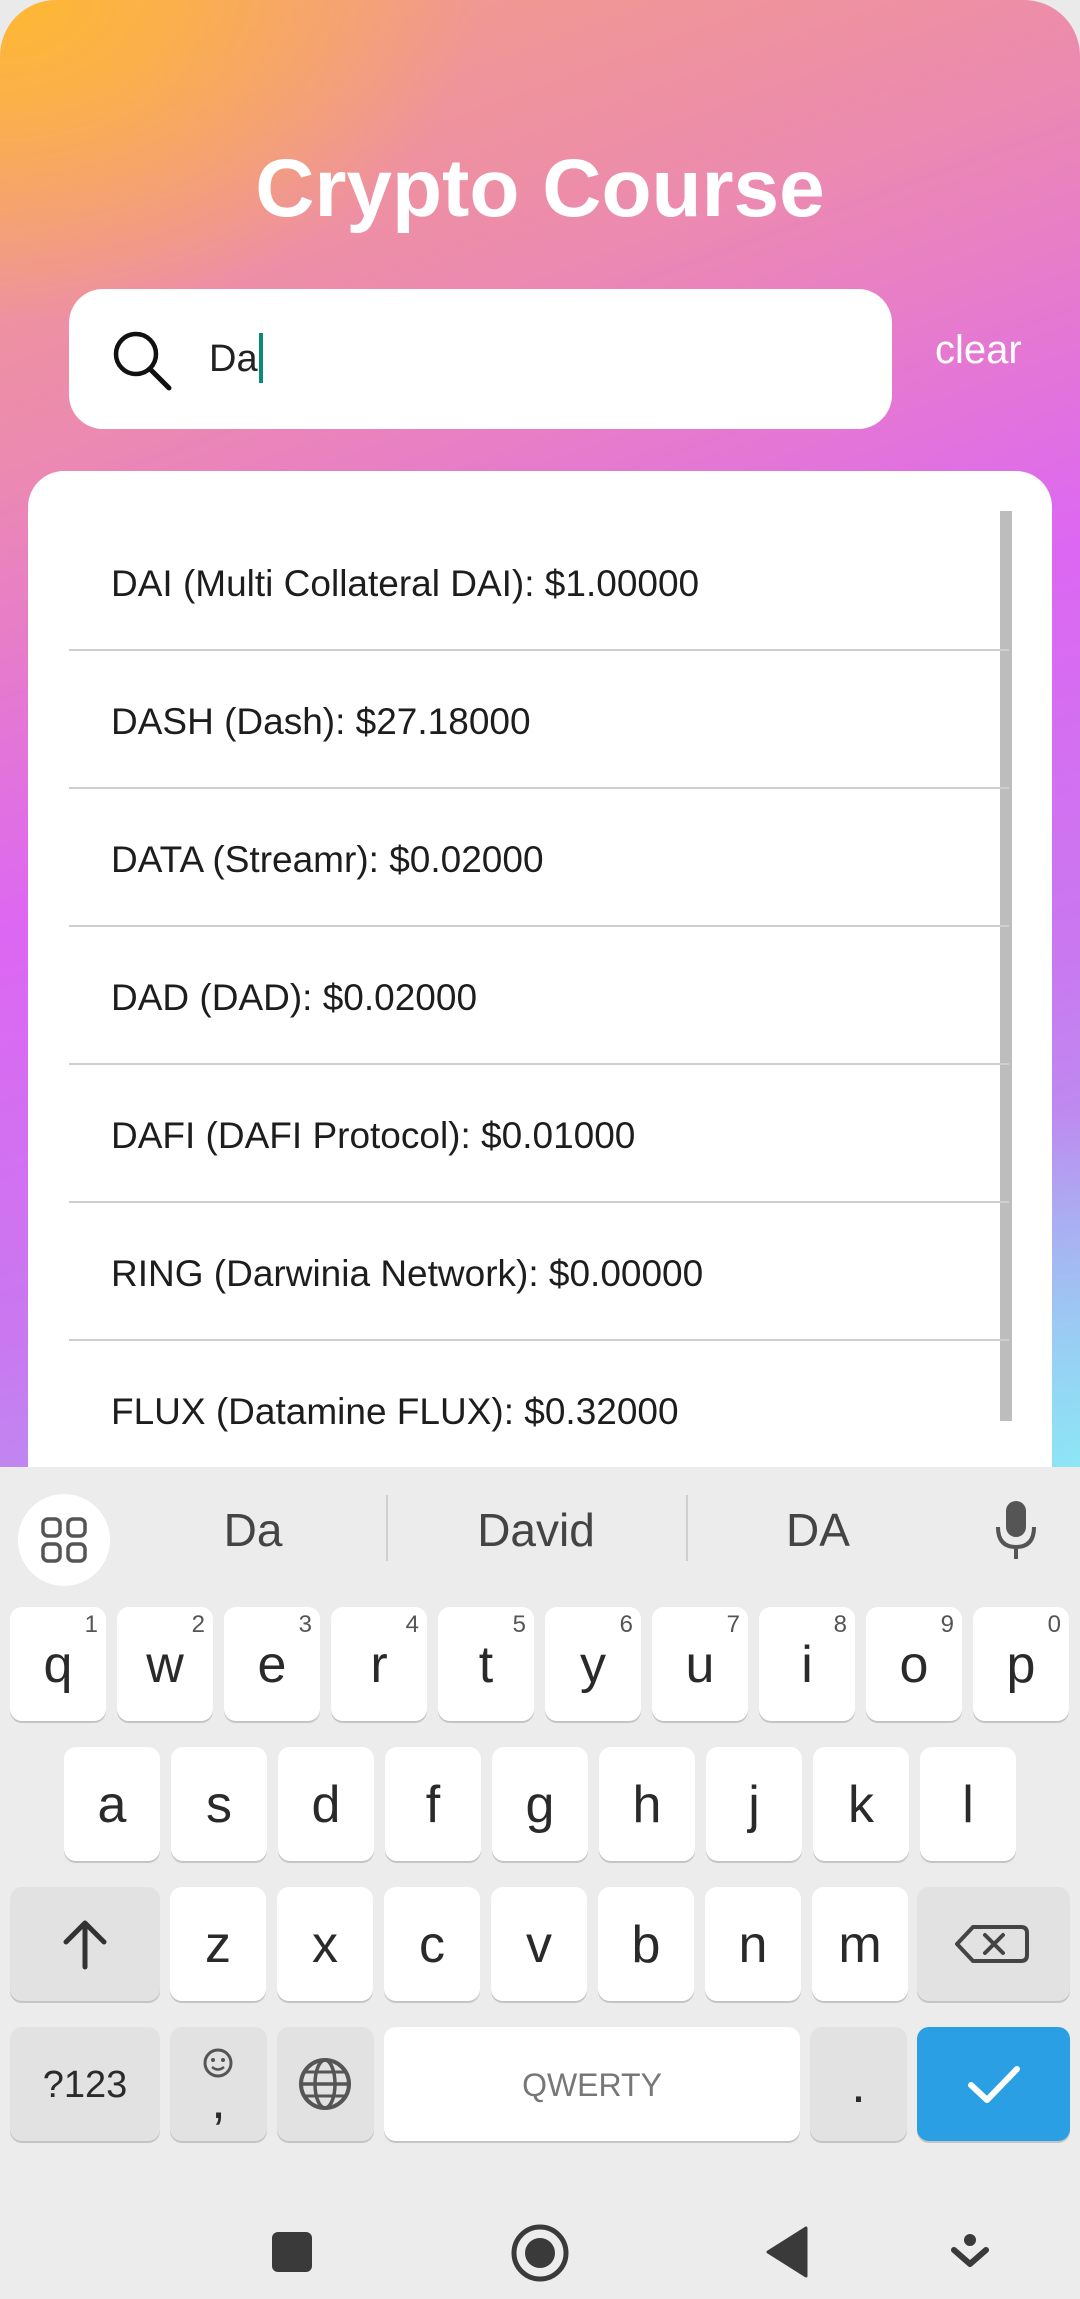  Describe the element at coordinates (379, 1664) in the screenshot. I see `key-r: r4` at that location.